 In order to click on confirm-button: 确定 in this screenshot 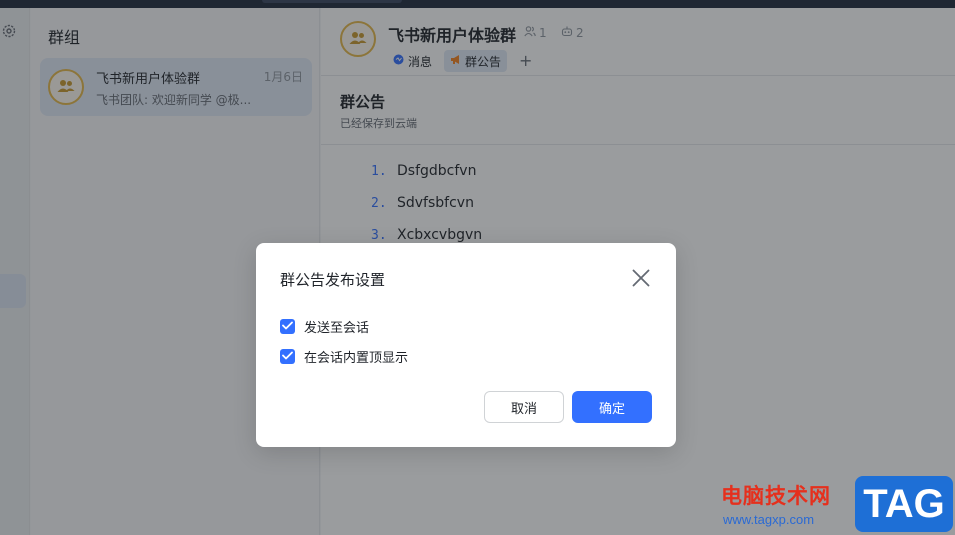, I will do `click(612, 407)`.